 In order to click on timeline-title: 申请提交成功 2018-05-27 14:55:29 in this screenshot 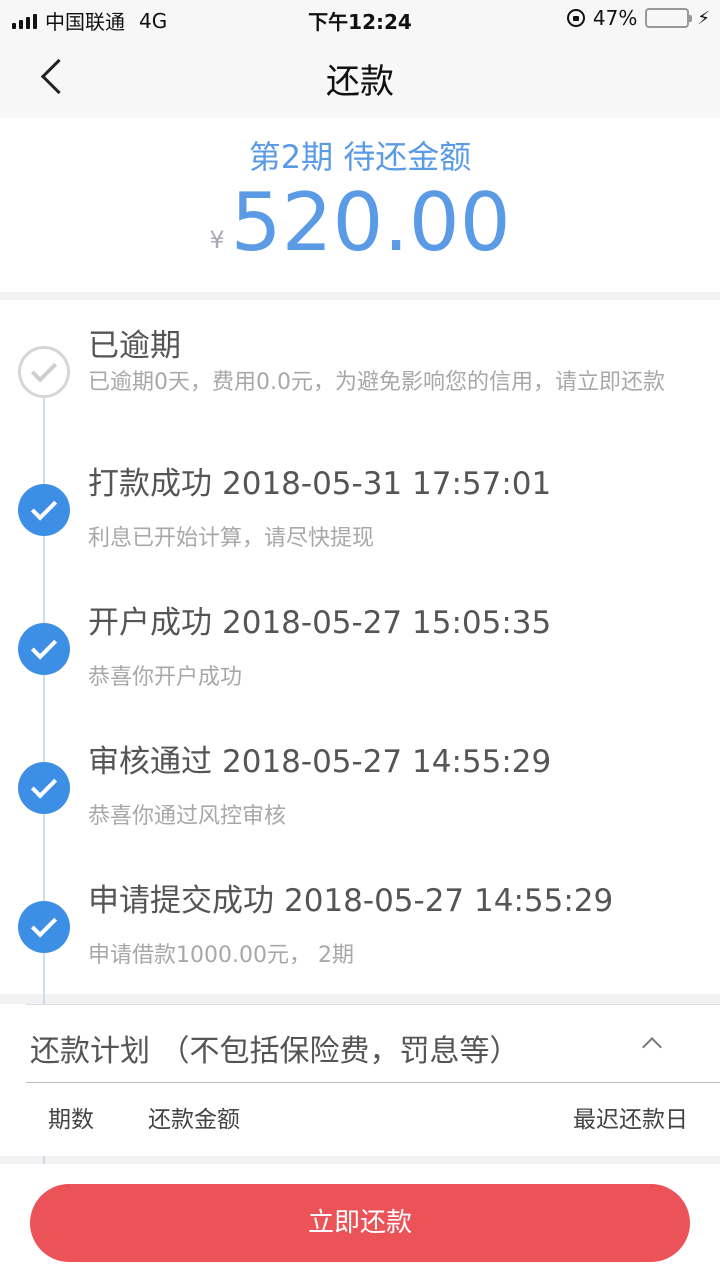, I will do `click(351, 901)`.